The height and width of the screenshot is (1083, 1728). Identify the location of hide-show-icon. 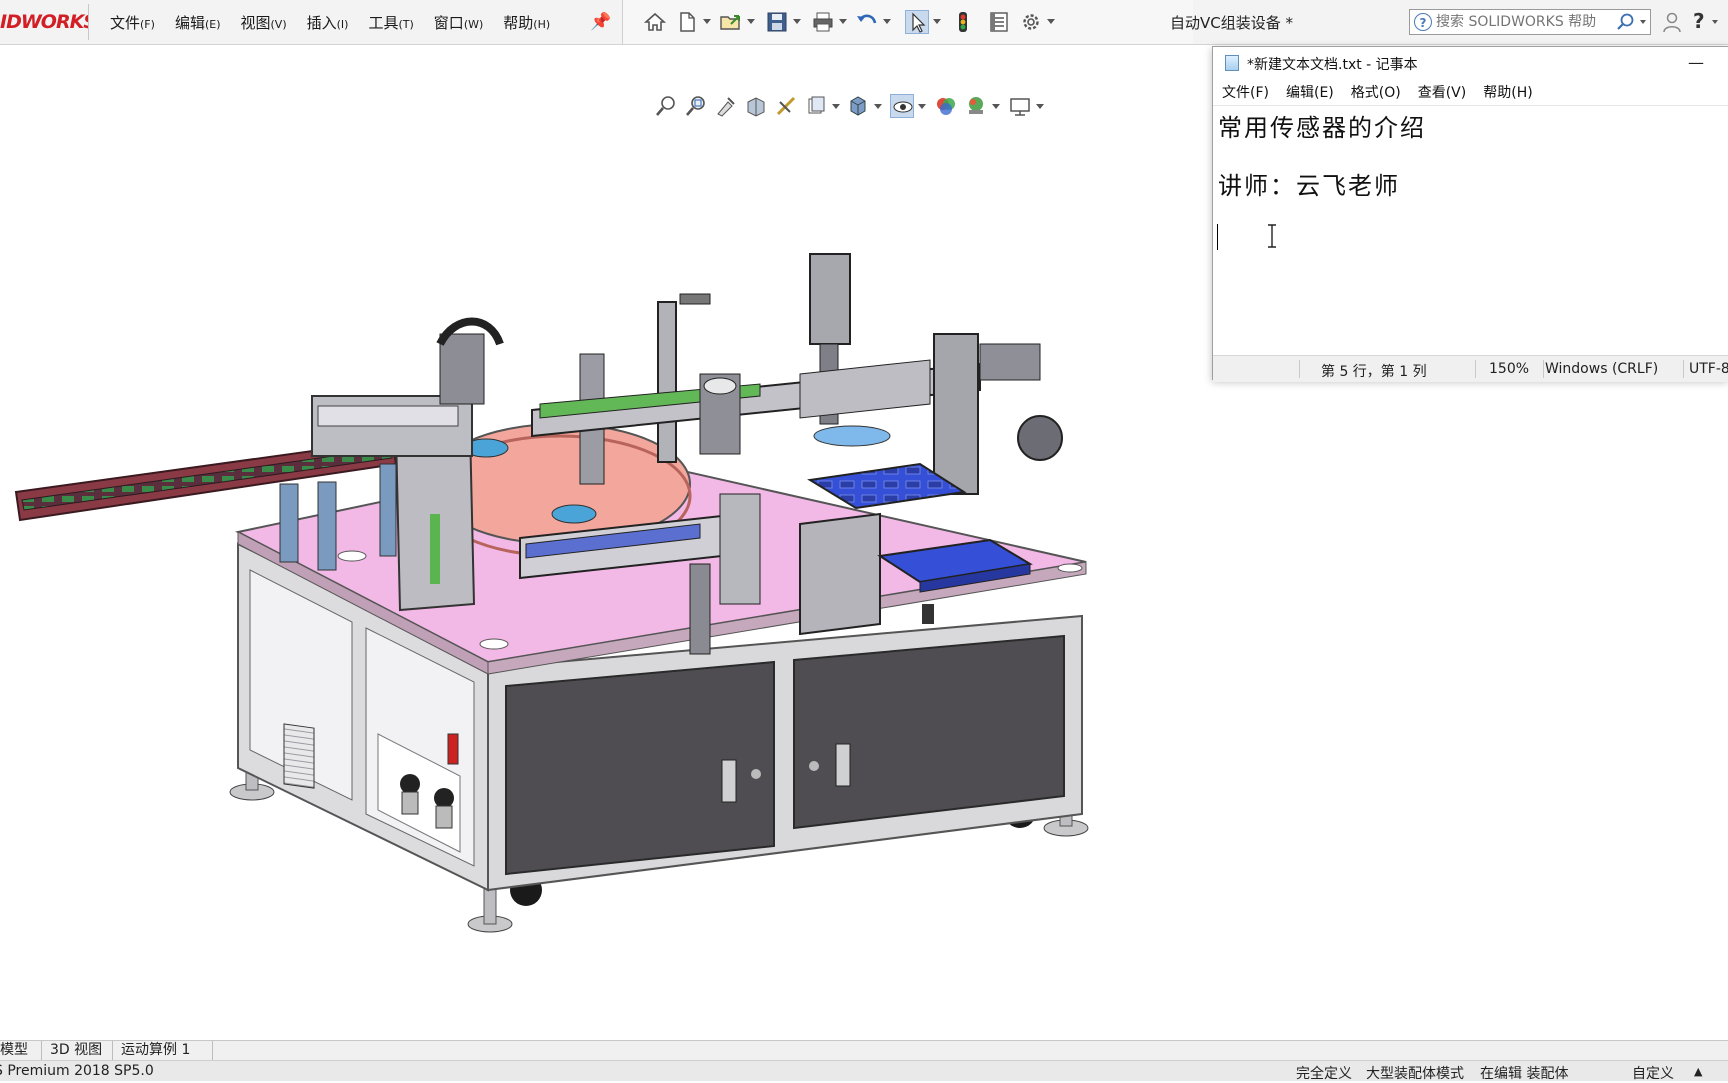
(902, 106).